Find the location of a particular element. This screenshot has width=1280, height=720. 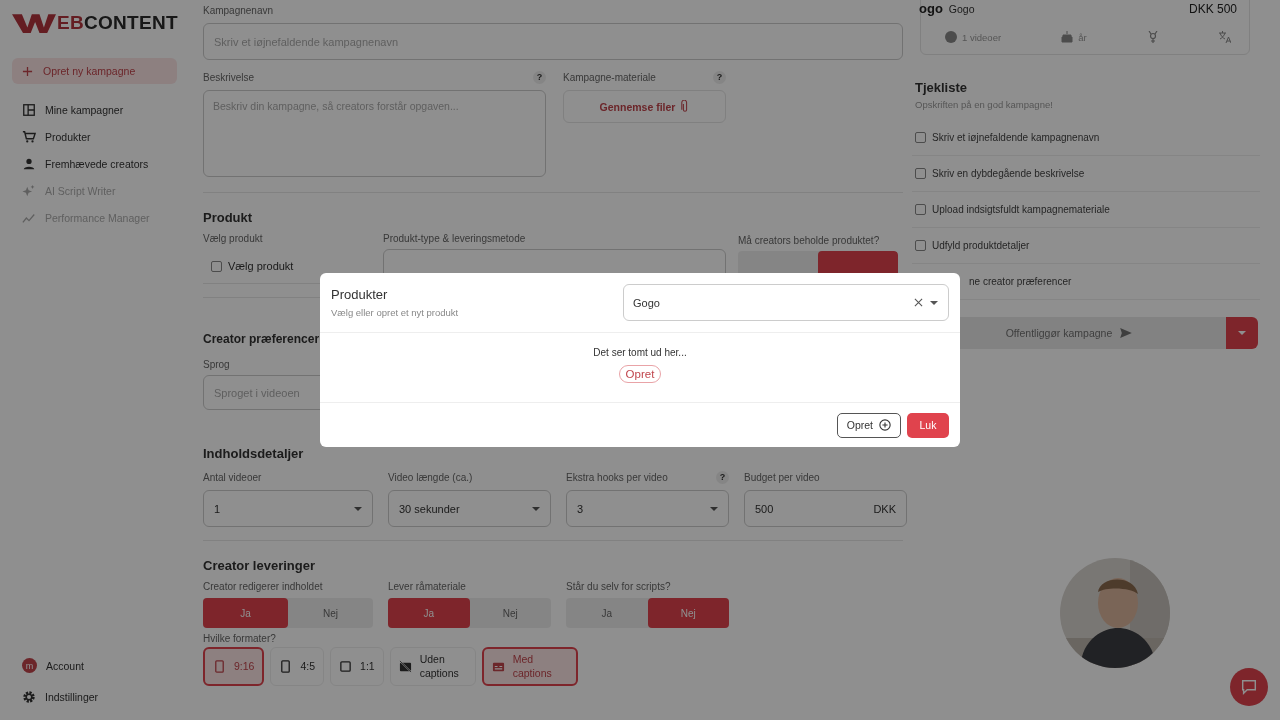

checklist-item: Skriv et iøjnefaldende kampagnenavn is located at coordinates (1016, 137).